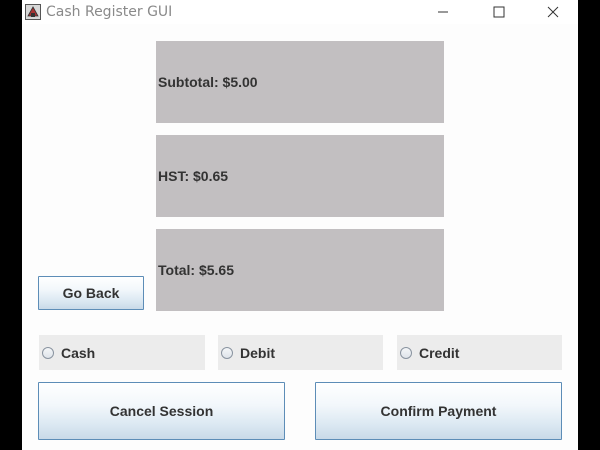 The height and width of the screenshot is (450, 600). What do you see at coordinates (438, 411) in the screenshot?
I see `confirm-payment-button: Confirm Payment` at bounding box center [438, 411].